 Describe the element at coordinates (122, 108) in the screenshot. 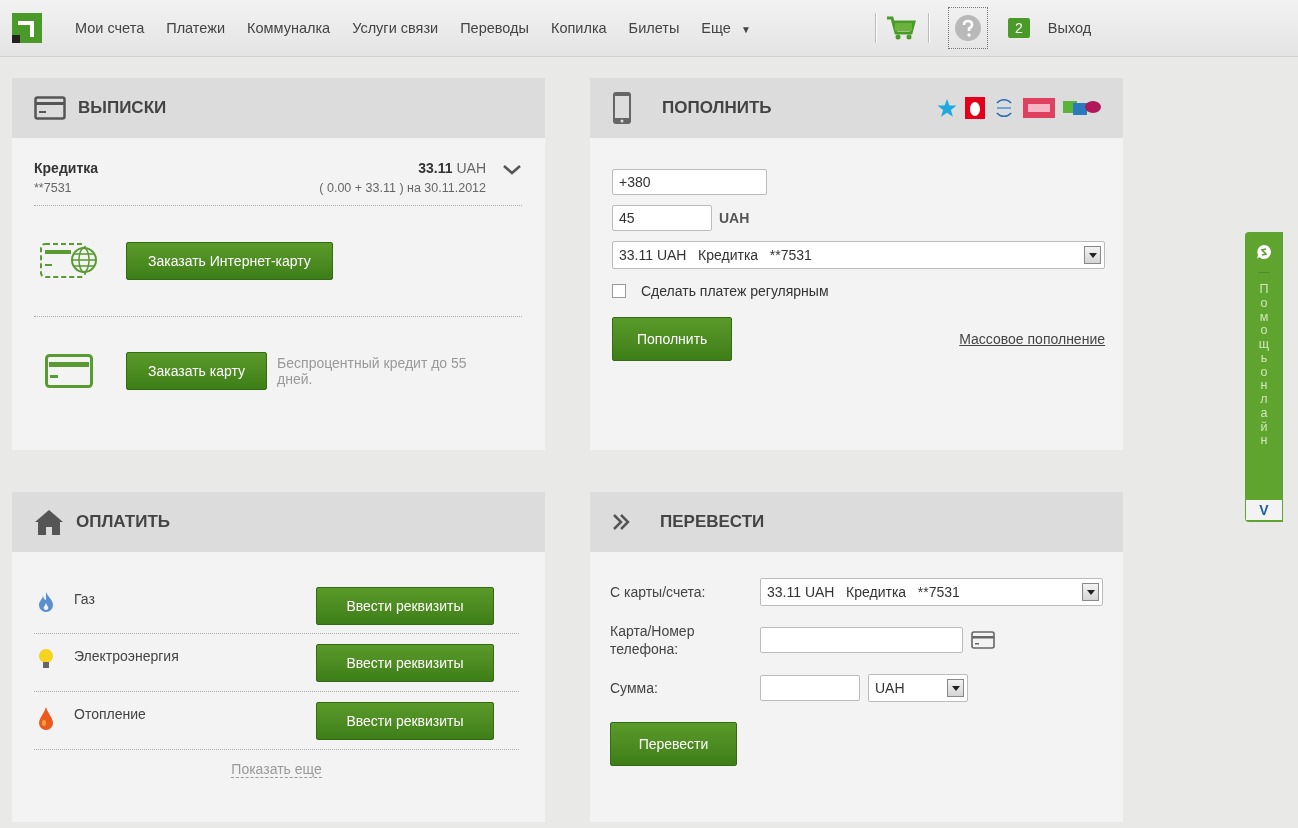

I see `card-title: ВЫПИСКИ` at that location.